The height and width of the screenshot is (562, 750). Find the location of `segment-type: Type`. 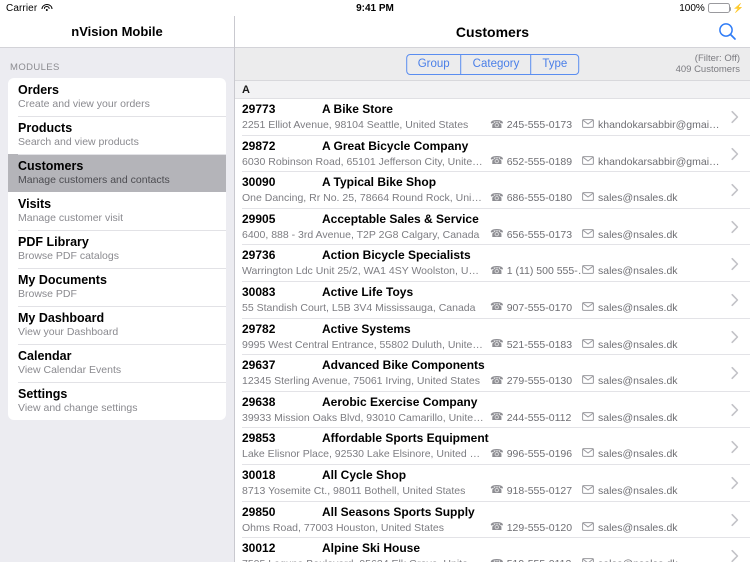

segment-type: Type is located at coordinates (554, 64).